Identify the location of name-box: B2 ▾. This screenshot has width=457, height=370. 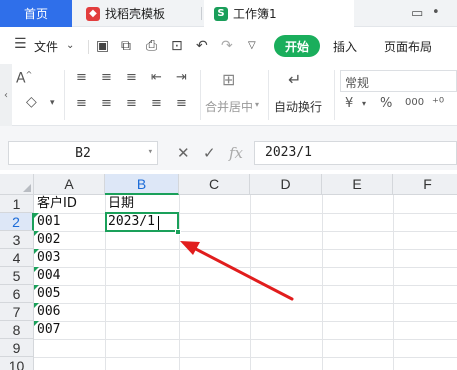
(83, 153).